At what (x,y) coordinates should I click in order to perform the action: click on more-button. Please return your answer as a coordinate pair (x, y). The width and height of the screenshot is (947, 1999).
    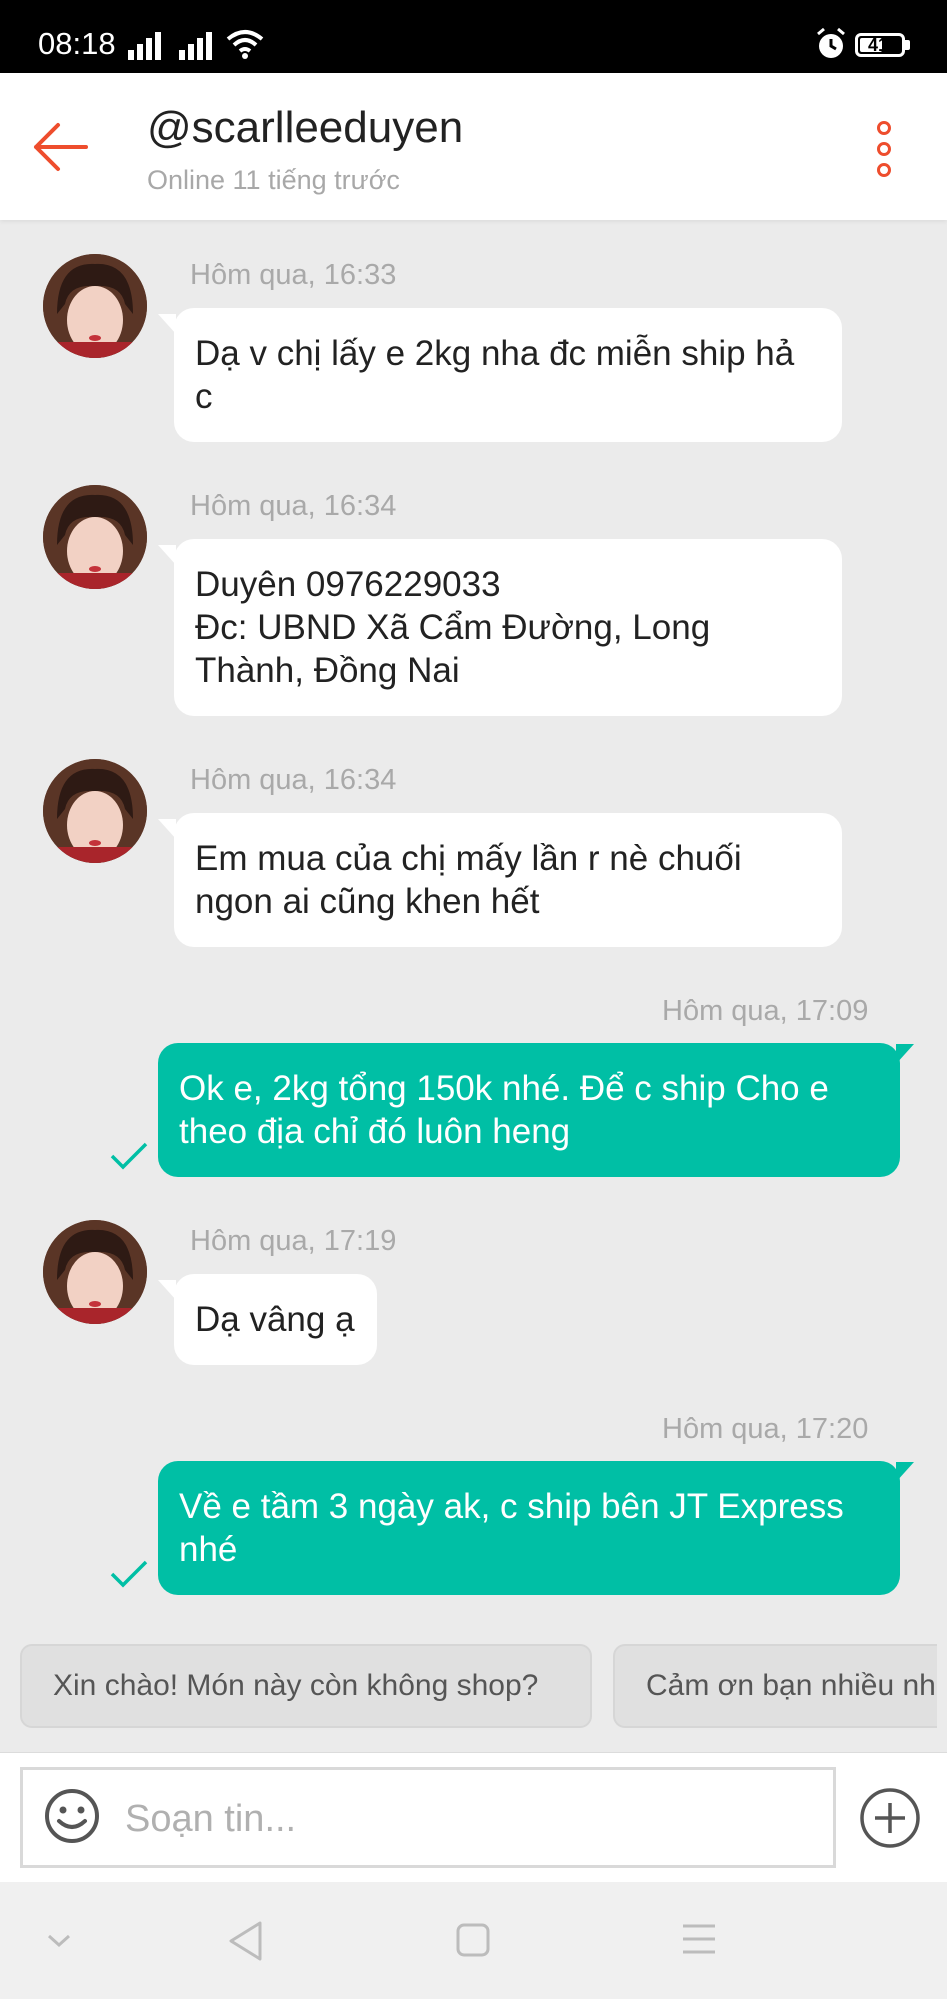
    Looking at the image, I should click on (884, 149).